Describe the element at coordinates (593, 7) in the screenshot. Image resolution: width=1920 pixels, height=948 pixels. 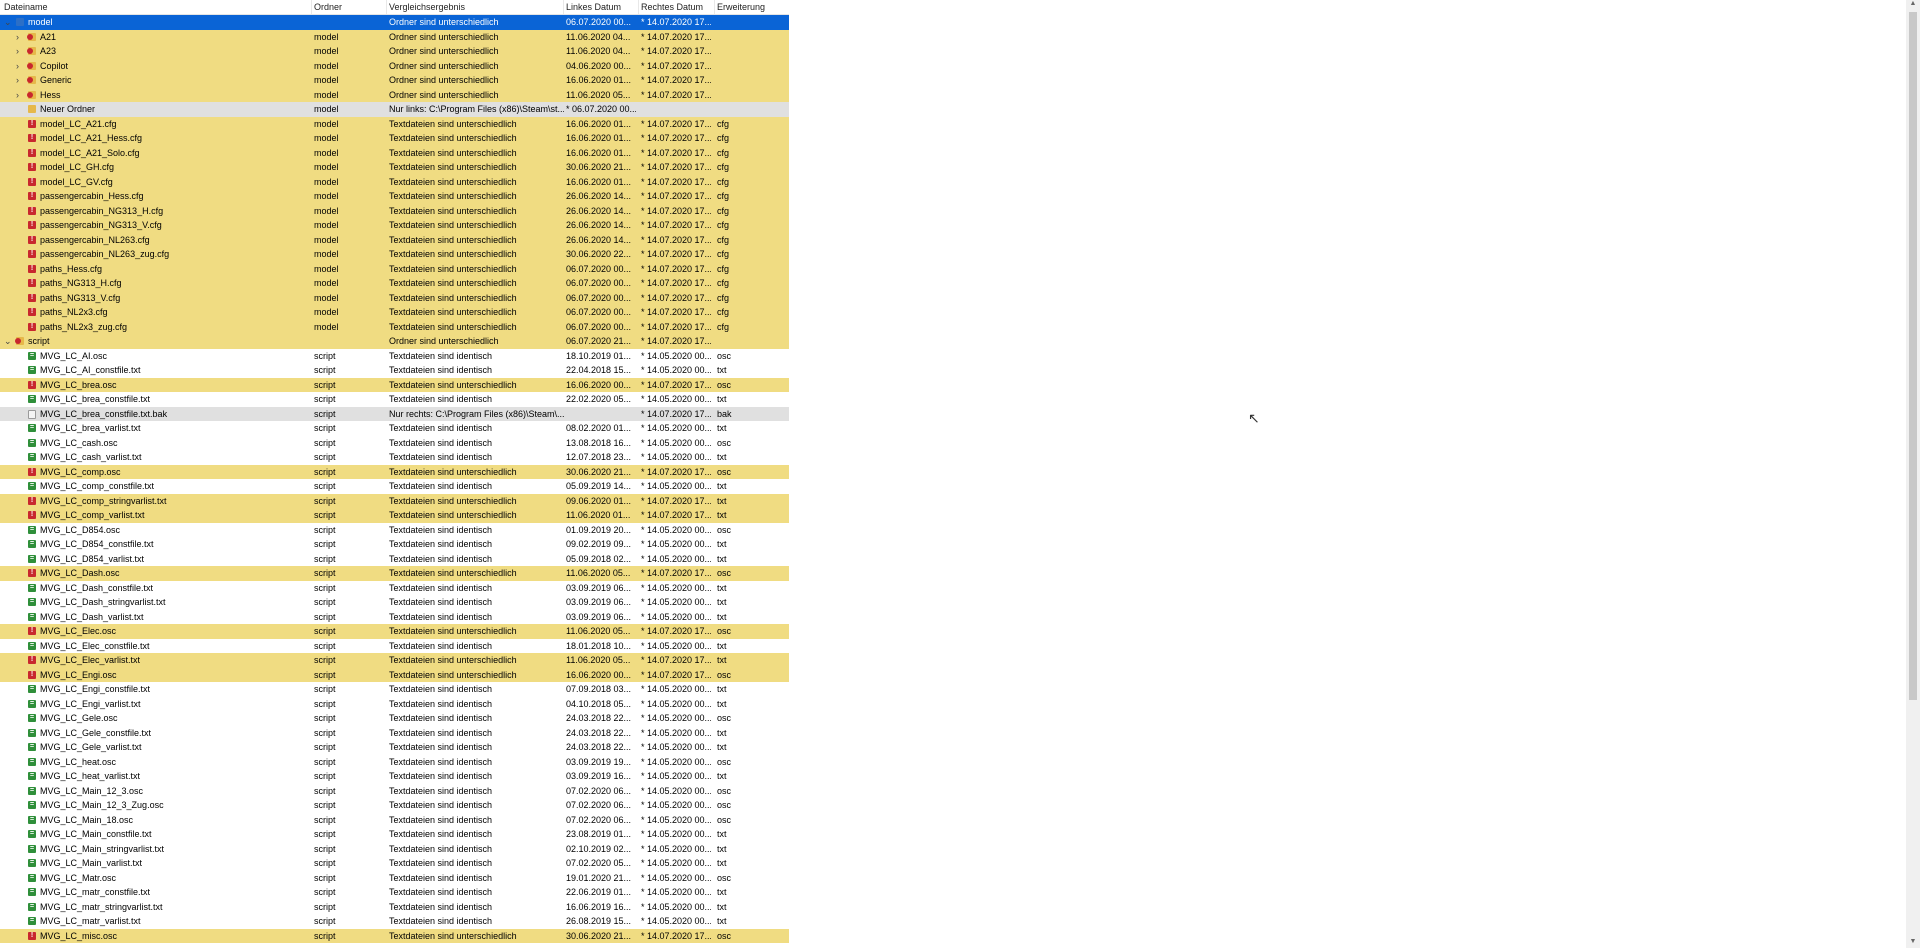
I see `header-left-date: Linkes Datum` at that location.